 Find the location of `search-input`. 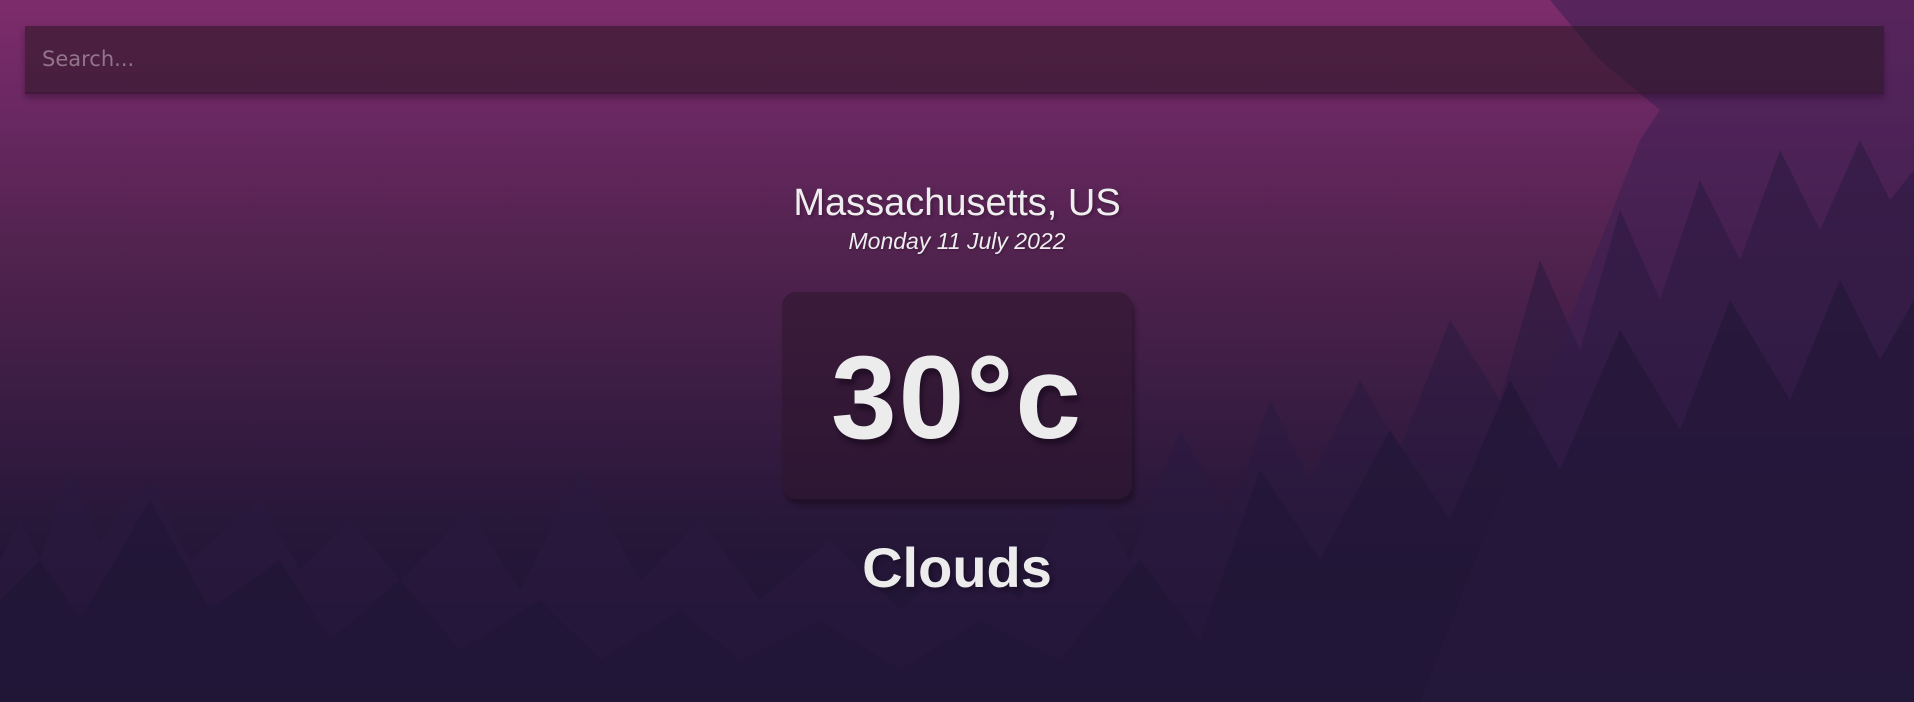

search-input is located at coordinates (954, 59).